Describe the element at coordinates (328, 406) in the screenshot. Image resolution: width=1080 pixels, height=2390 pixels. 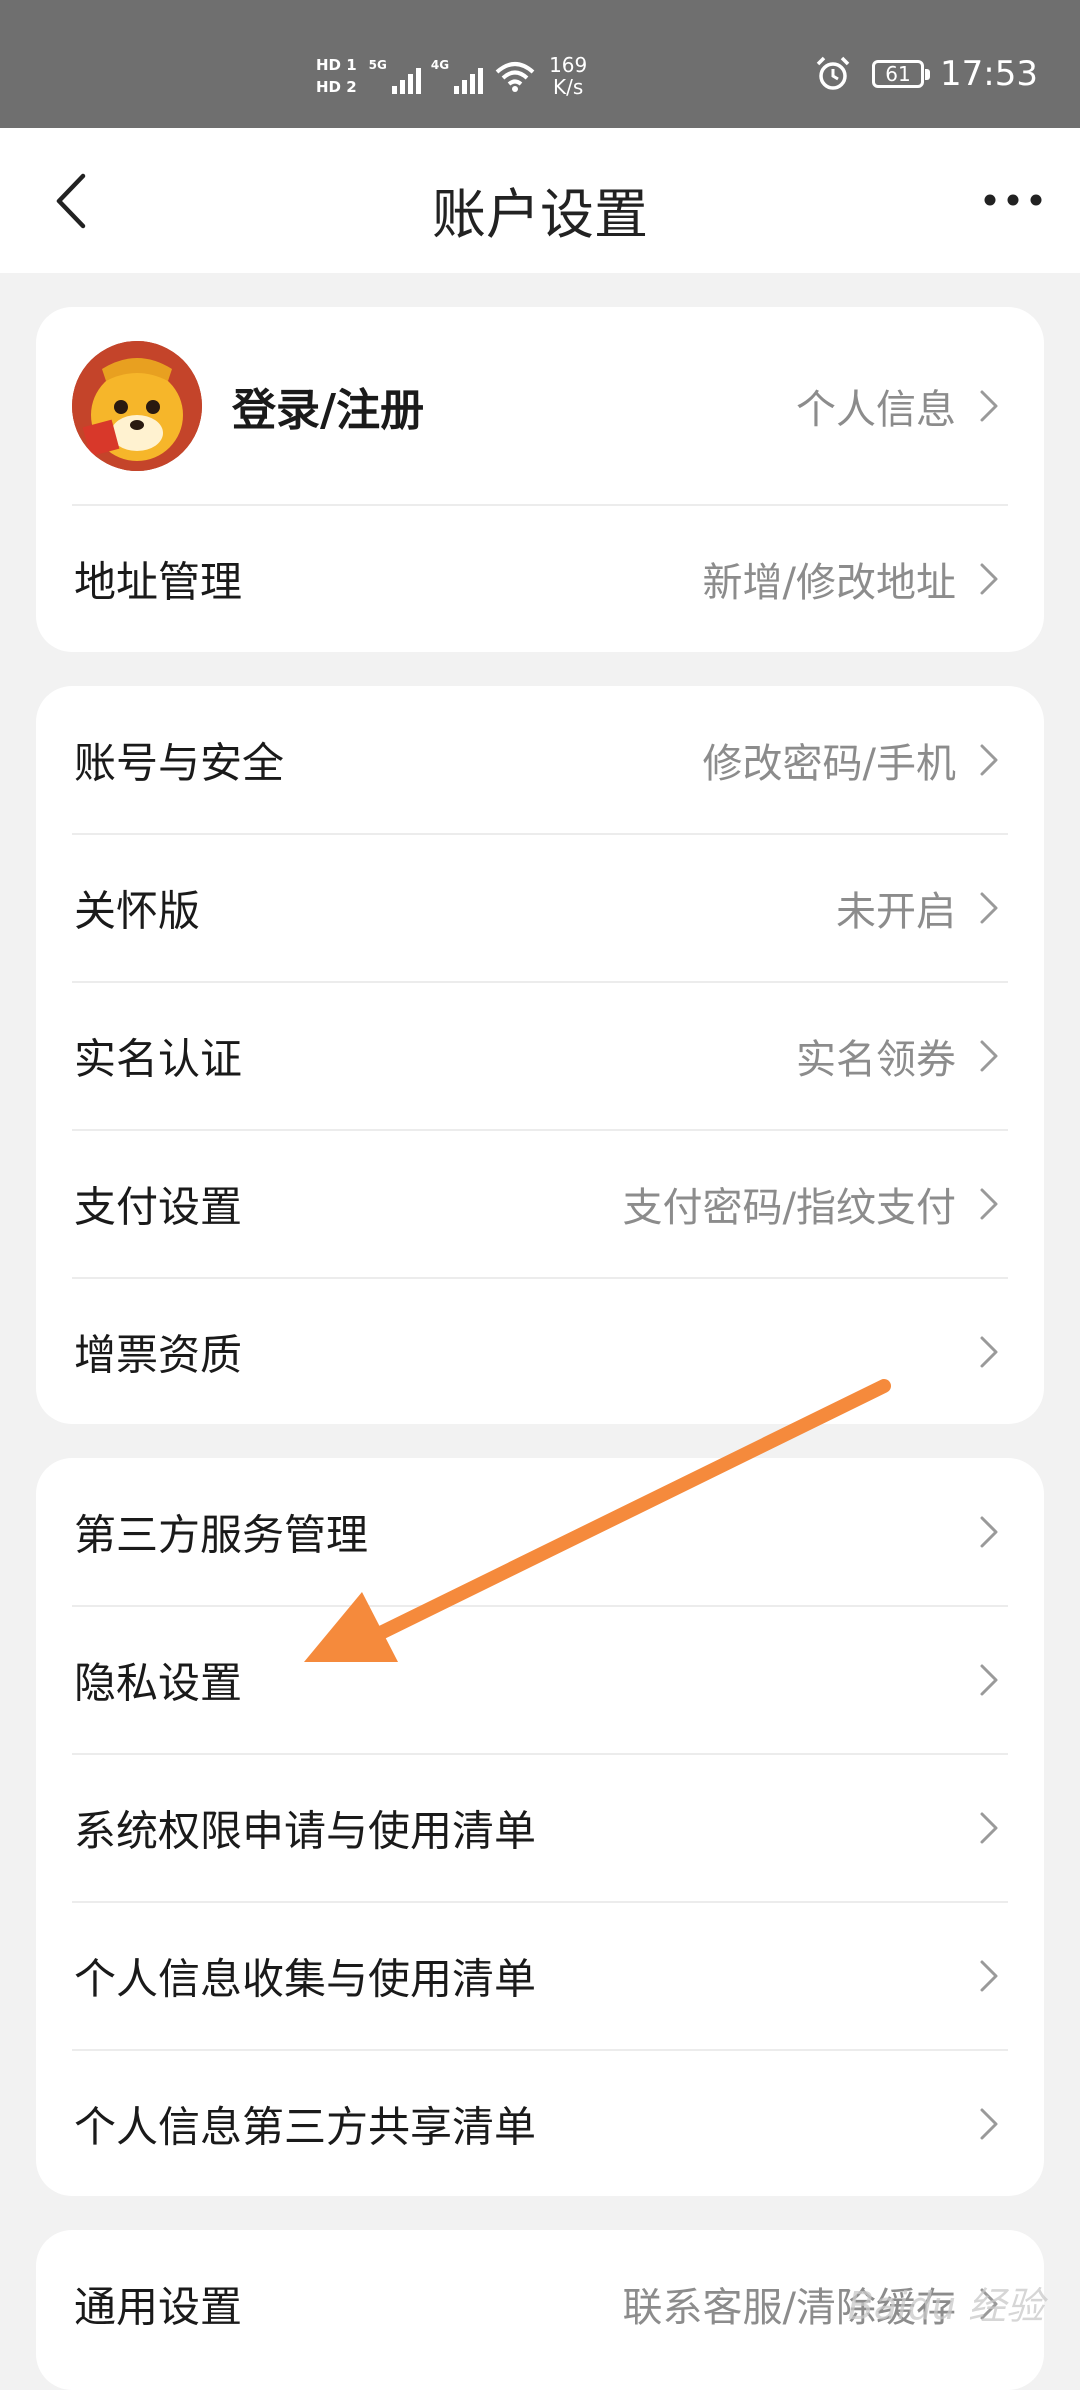
I see `login-register-link: 登录/注册` at that location.